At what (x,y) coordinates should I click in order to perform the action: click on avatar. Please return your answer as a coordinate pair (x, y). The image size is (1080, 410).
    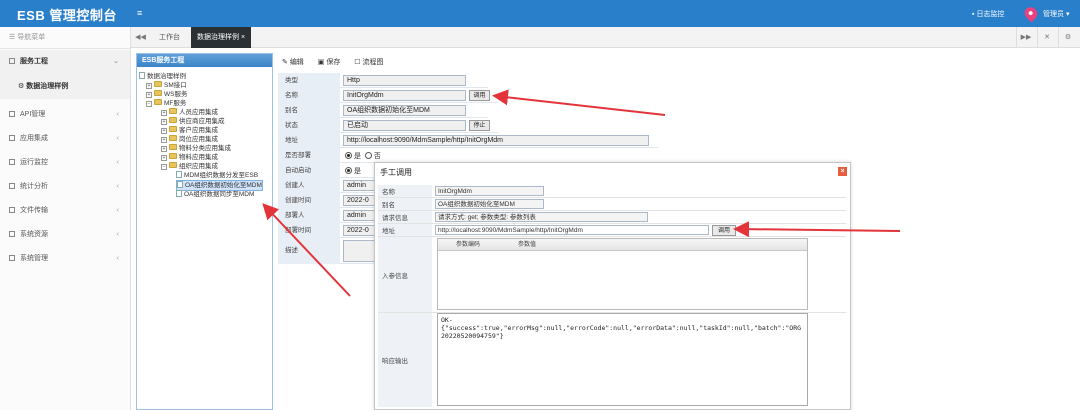
    Looking at the image, I should click on (1031, 13).